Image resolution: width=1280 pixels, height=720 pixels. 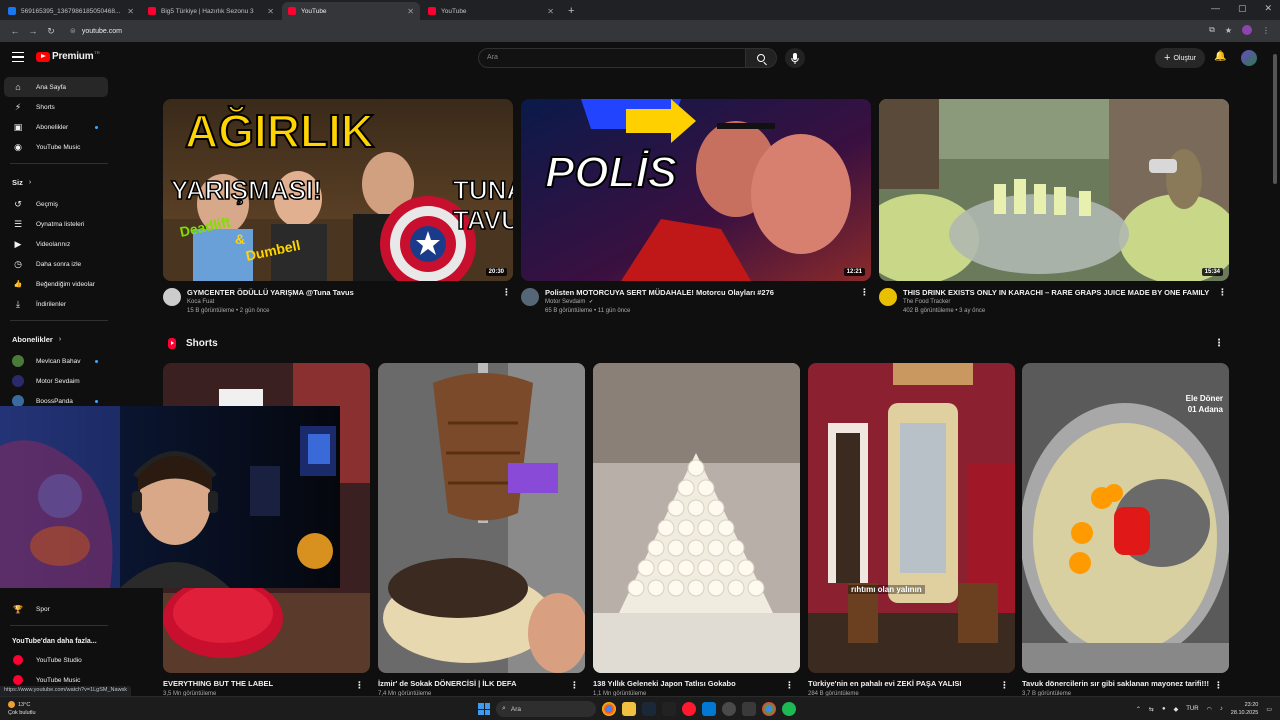 I want to click on sidebar-you-heading: Siz ›, so click(x=60, y=182).